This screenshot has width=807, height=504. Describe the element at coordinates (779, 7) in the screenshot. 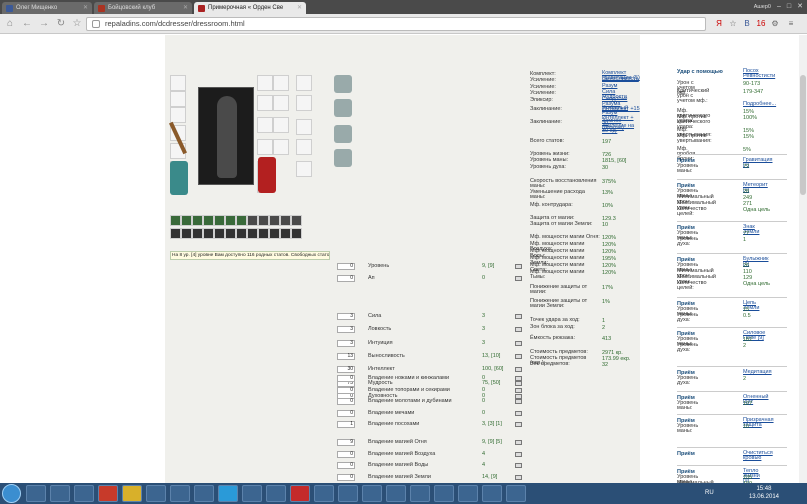

I see `minimize-icon: –` at that location.